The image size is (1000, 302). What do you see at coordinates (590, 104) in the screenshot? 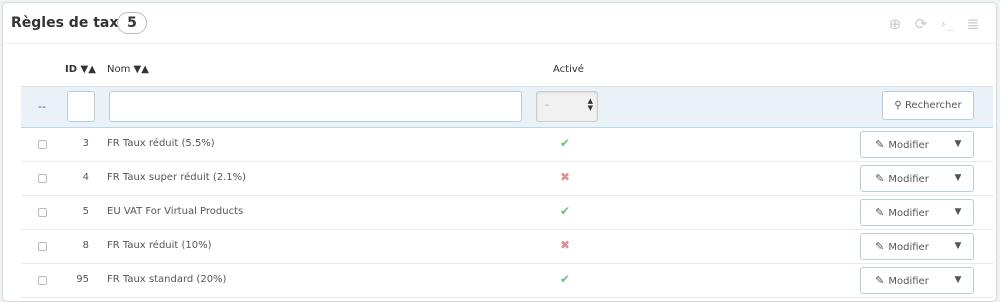
I see `select-arrows-icon: ▲ ▼` at bounding box center [590, 104].